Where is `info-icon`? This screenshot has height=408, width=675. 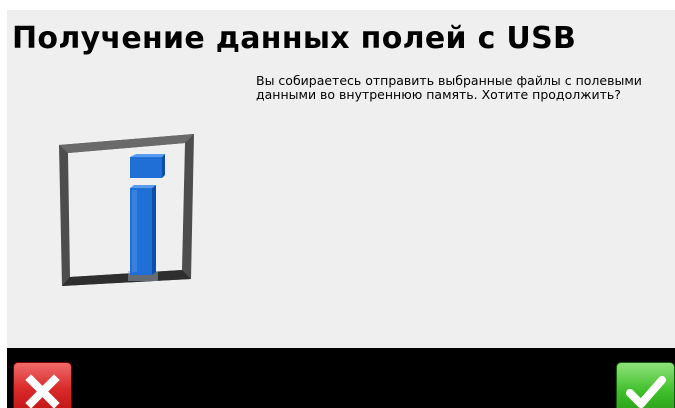 info-icon is located at coordinates (126, 208).